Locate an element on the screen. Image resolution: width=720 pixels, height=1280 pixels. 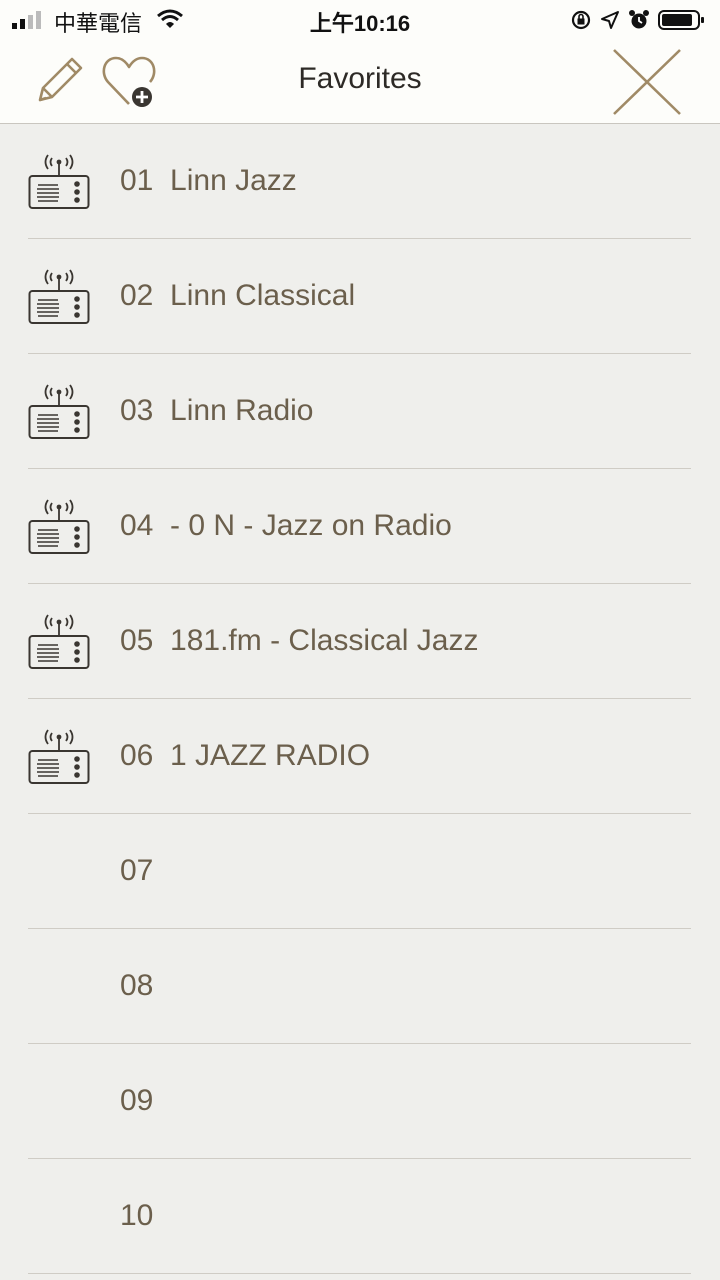
favorite-row: 10 is located at coordinates (359, 1216).